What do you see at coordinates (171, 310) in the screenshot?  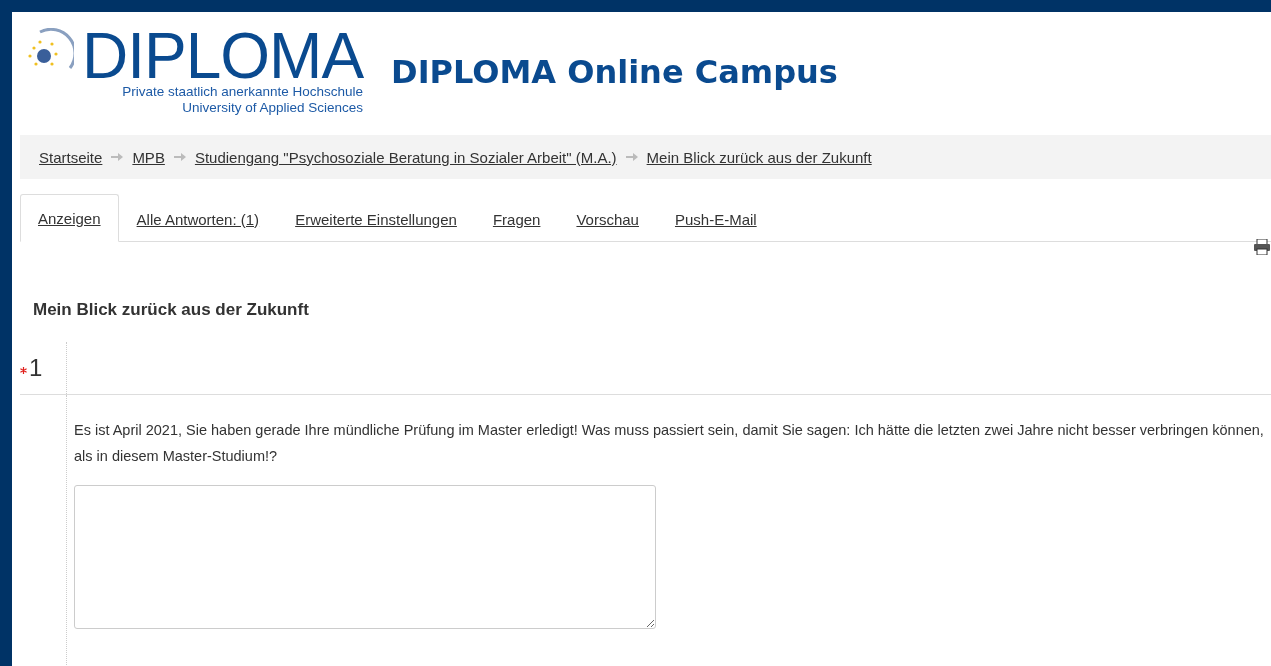 I see `page-heading: Mein Blick zurück aus der Zukunft` at bounding box center [171, 310].